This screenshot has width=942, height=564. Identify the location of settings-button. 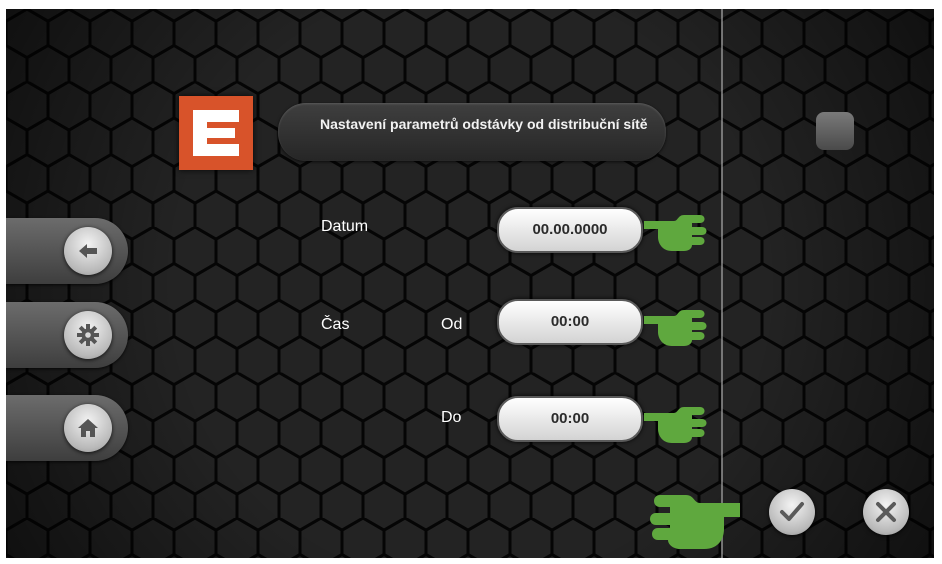
(88, 335).